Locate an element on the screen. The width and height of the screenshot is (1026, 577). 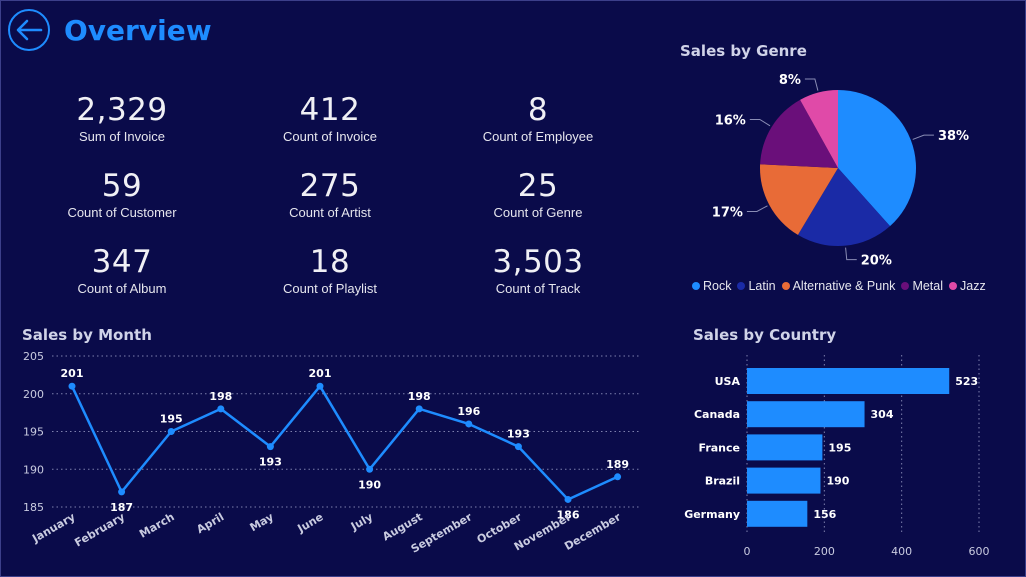
legend-label: Jazz is located at coordinates (973, 286).